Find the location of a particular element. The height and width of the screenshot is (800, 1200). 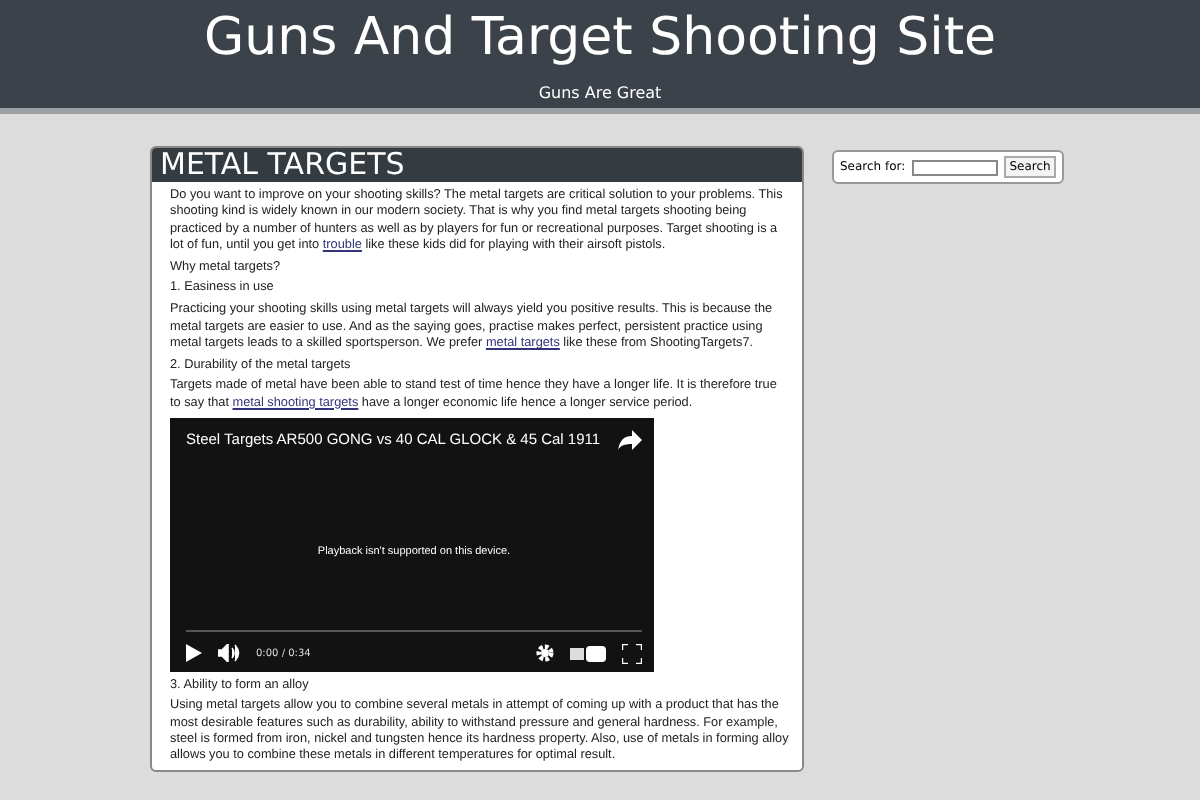

settings-icon is located at coordinates (545, 653).